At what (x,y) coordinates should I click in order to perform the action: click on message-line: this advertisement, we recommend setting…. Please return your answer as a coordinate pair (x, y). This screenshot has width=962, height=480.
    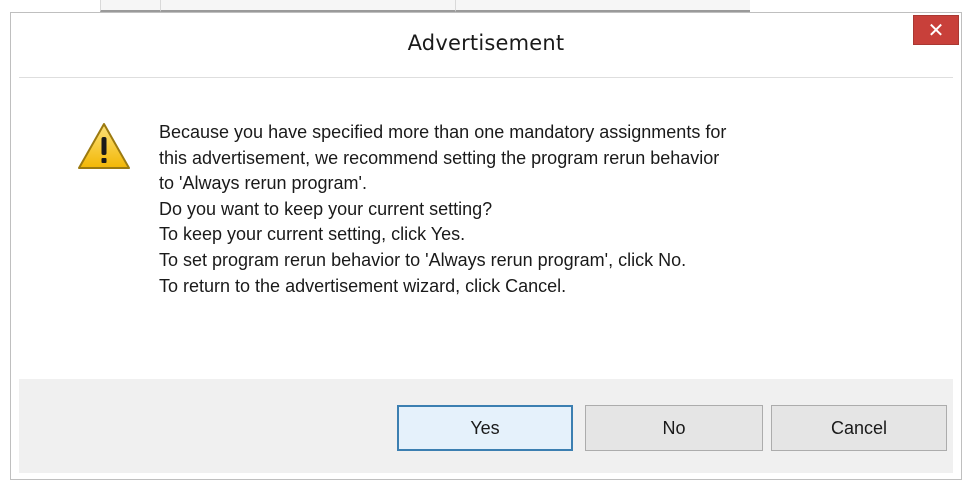
    Looking at the image, I should click on (439, 157).